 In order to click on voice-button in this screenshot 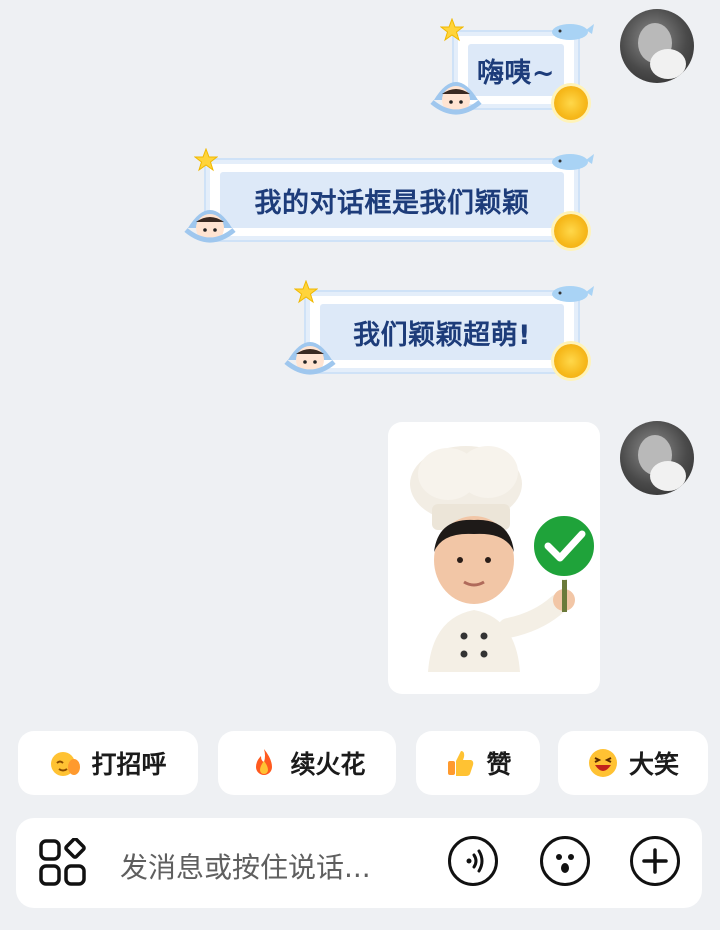, I will do `click(473, 861)`.